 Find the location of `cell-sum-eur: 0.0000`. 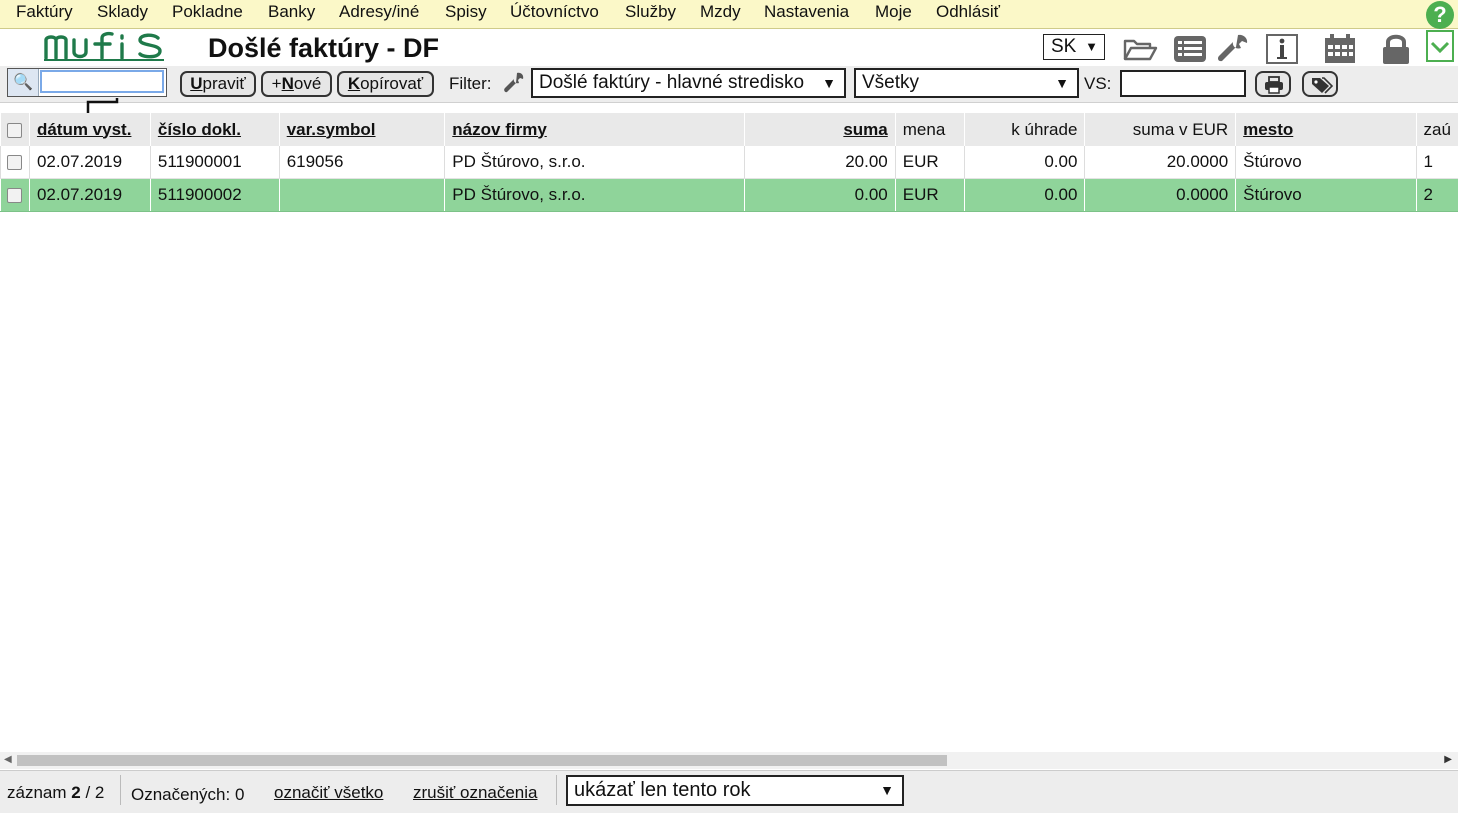

cell-sum-eur: 0.0000 is located at coordinates (1160, 195).